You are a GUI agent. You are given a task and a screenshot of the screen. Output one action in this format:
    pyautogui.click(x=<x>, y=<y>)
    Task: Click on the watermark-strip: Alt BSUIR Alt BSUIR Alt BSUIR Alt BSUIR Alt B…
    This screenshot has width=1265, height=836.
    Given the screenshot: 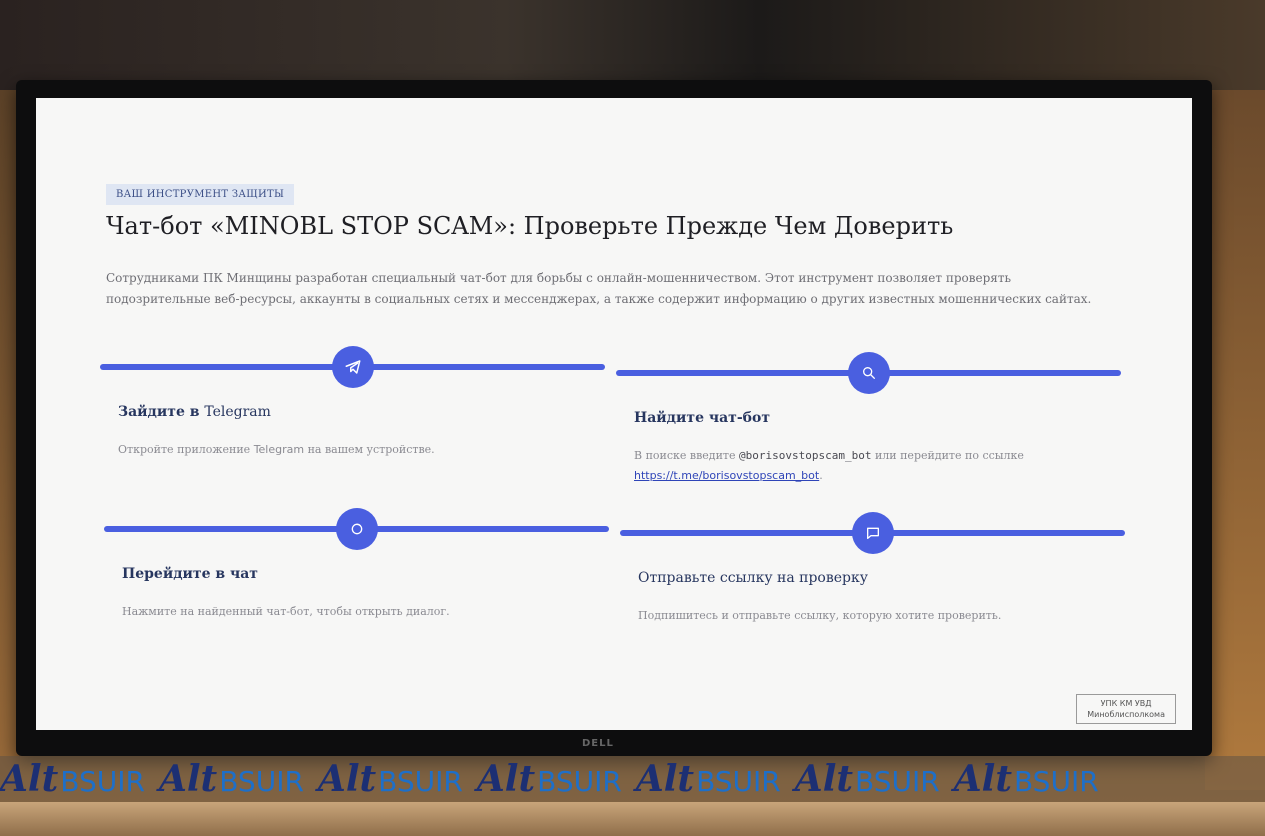 What is the action you would take?
    pyautogui.click(x=632, y=779)
    